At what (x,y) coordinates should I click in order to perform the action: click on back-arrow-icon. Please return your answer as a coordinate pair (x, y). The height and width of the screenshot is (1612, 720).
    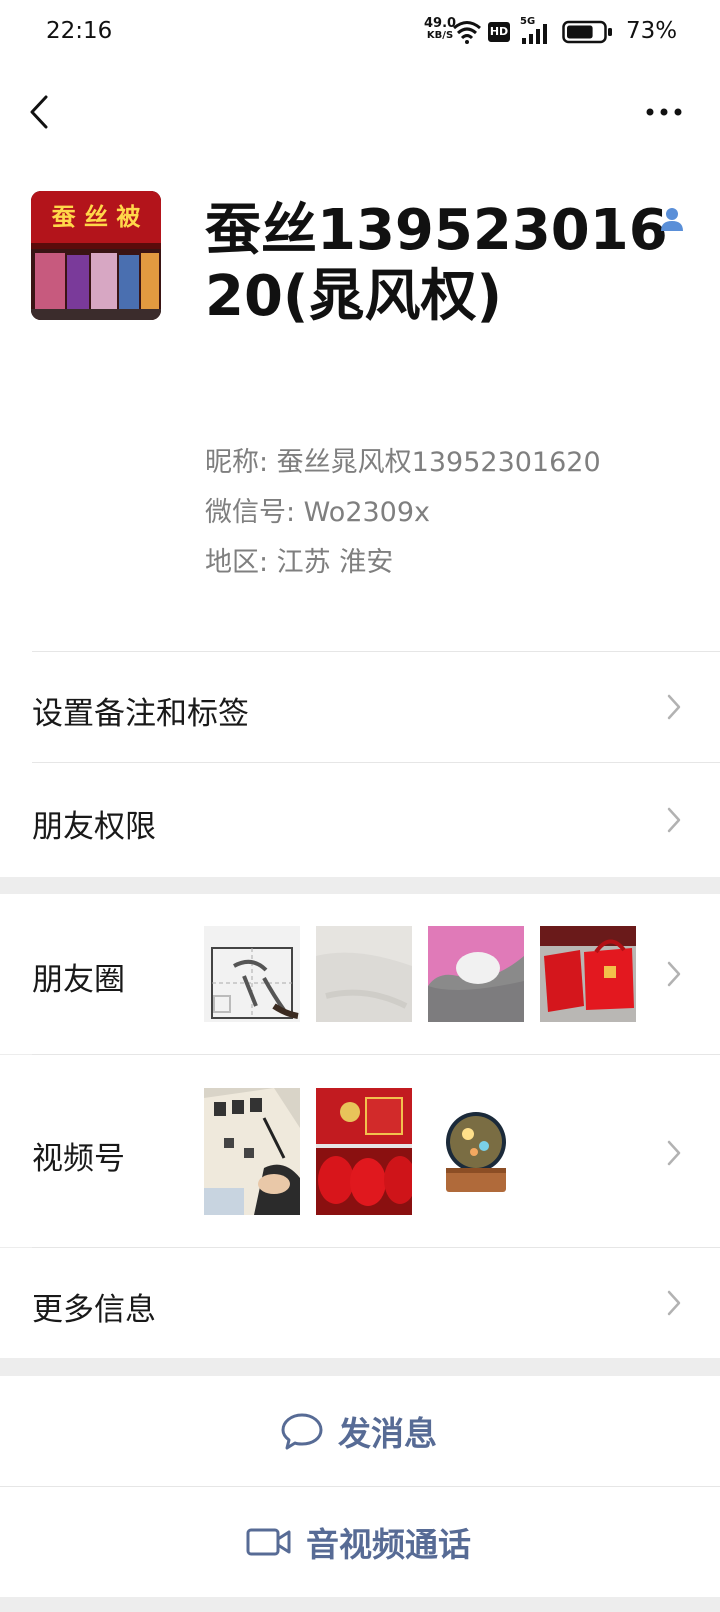
    Looking at the image, I should click on (40, 112).